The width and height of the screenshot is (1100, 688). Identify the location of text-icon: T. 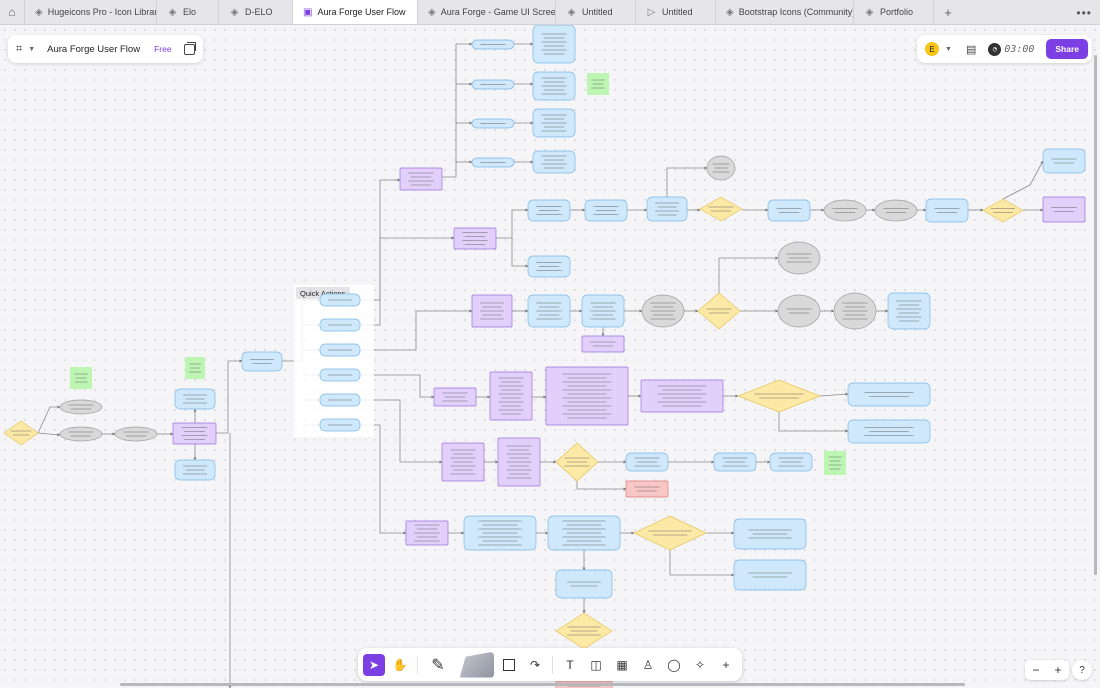
(570, 665).